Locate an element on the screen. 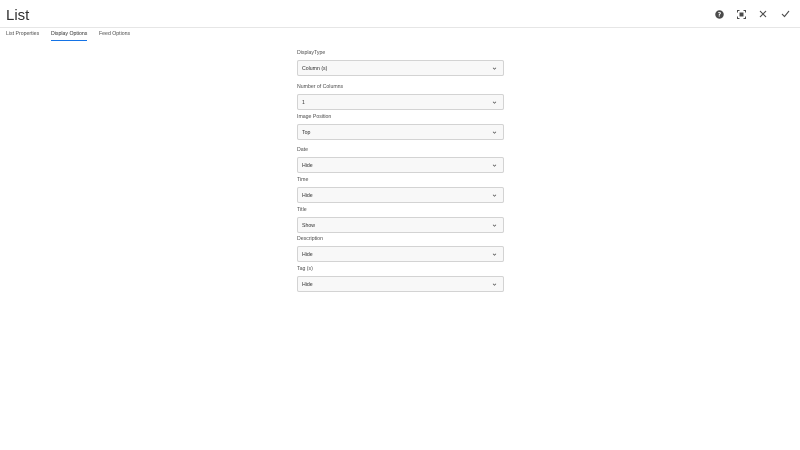 This screenshot has width=800, height=450. help-icon: ? is located at coordinates (719, 14).